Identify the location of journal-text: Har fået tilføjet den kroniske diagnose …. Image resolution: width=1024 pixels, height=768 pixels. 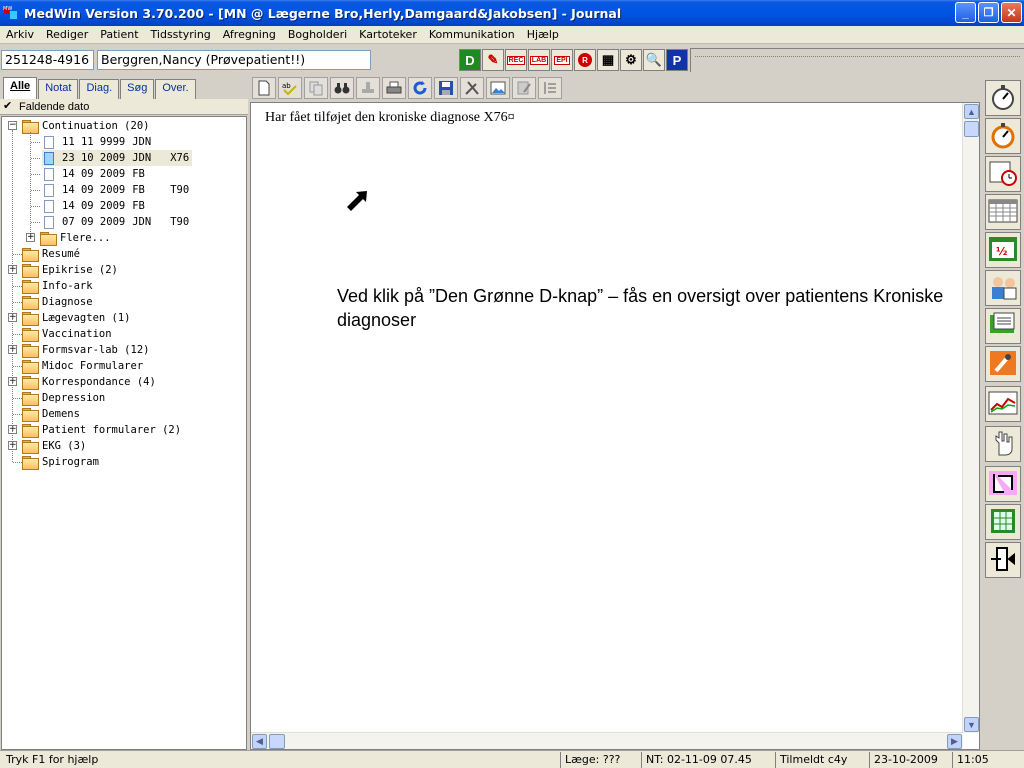
(390, 118).